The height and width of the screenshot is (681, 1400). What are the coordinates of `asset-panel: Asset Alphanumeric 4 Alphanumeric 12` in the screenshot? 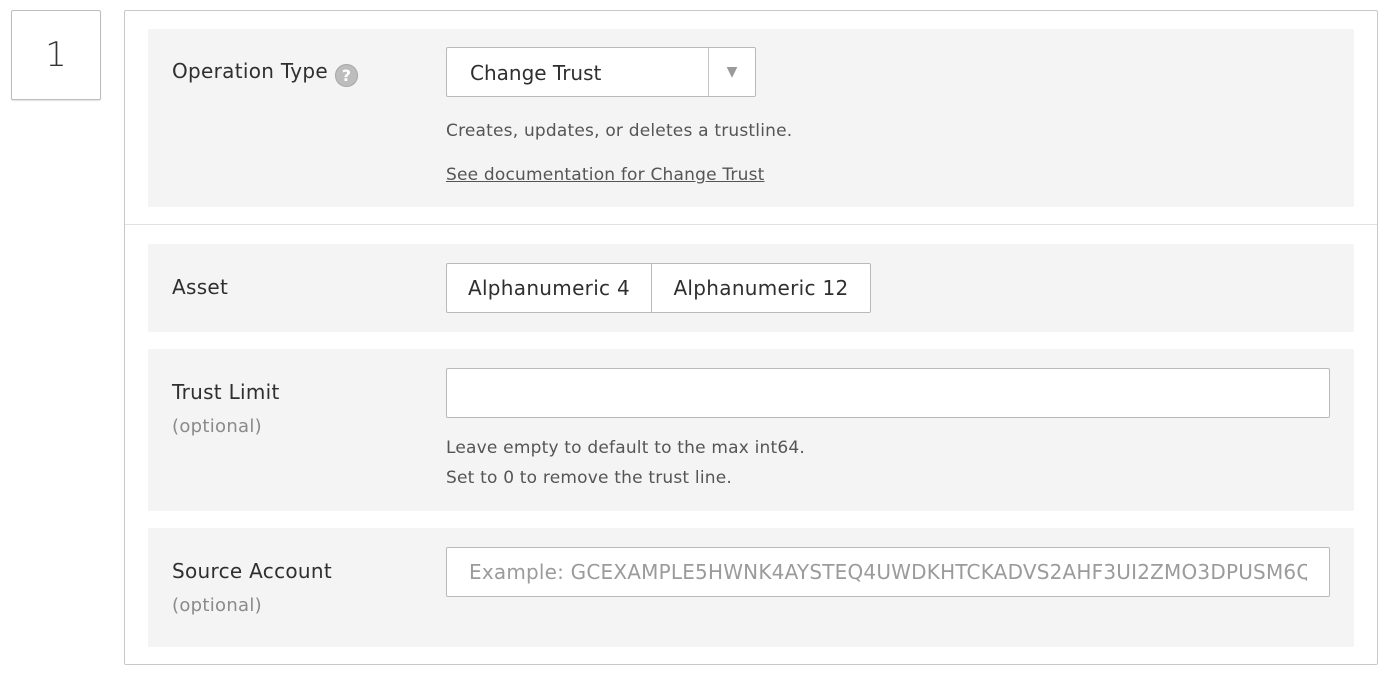 It's located at (751, 288).